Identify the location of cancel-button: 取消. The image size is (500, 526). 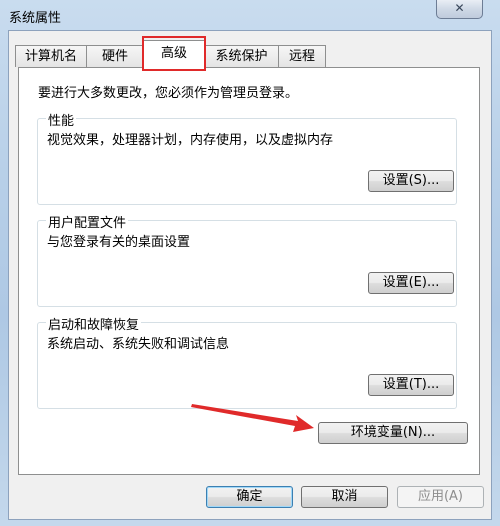
(344, 497).